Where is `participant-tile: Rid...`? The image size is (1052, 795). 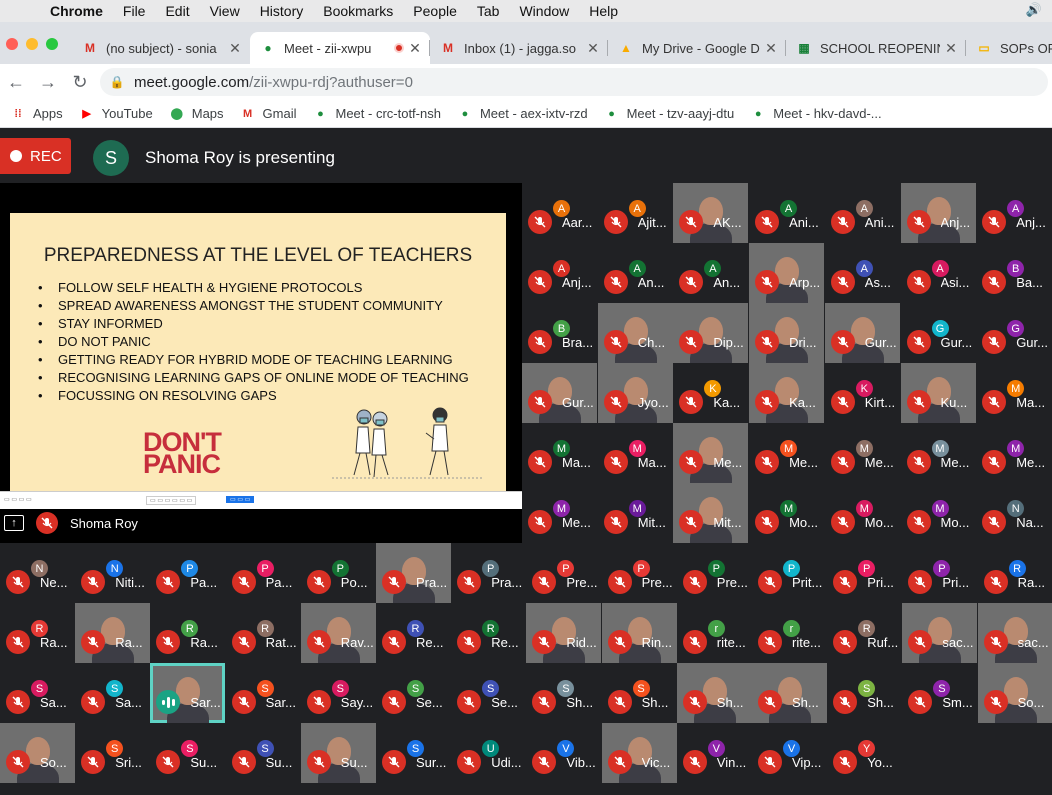
participant-tile: Rid... is located at coordinates (564, 633).